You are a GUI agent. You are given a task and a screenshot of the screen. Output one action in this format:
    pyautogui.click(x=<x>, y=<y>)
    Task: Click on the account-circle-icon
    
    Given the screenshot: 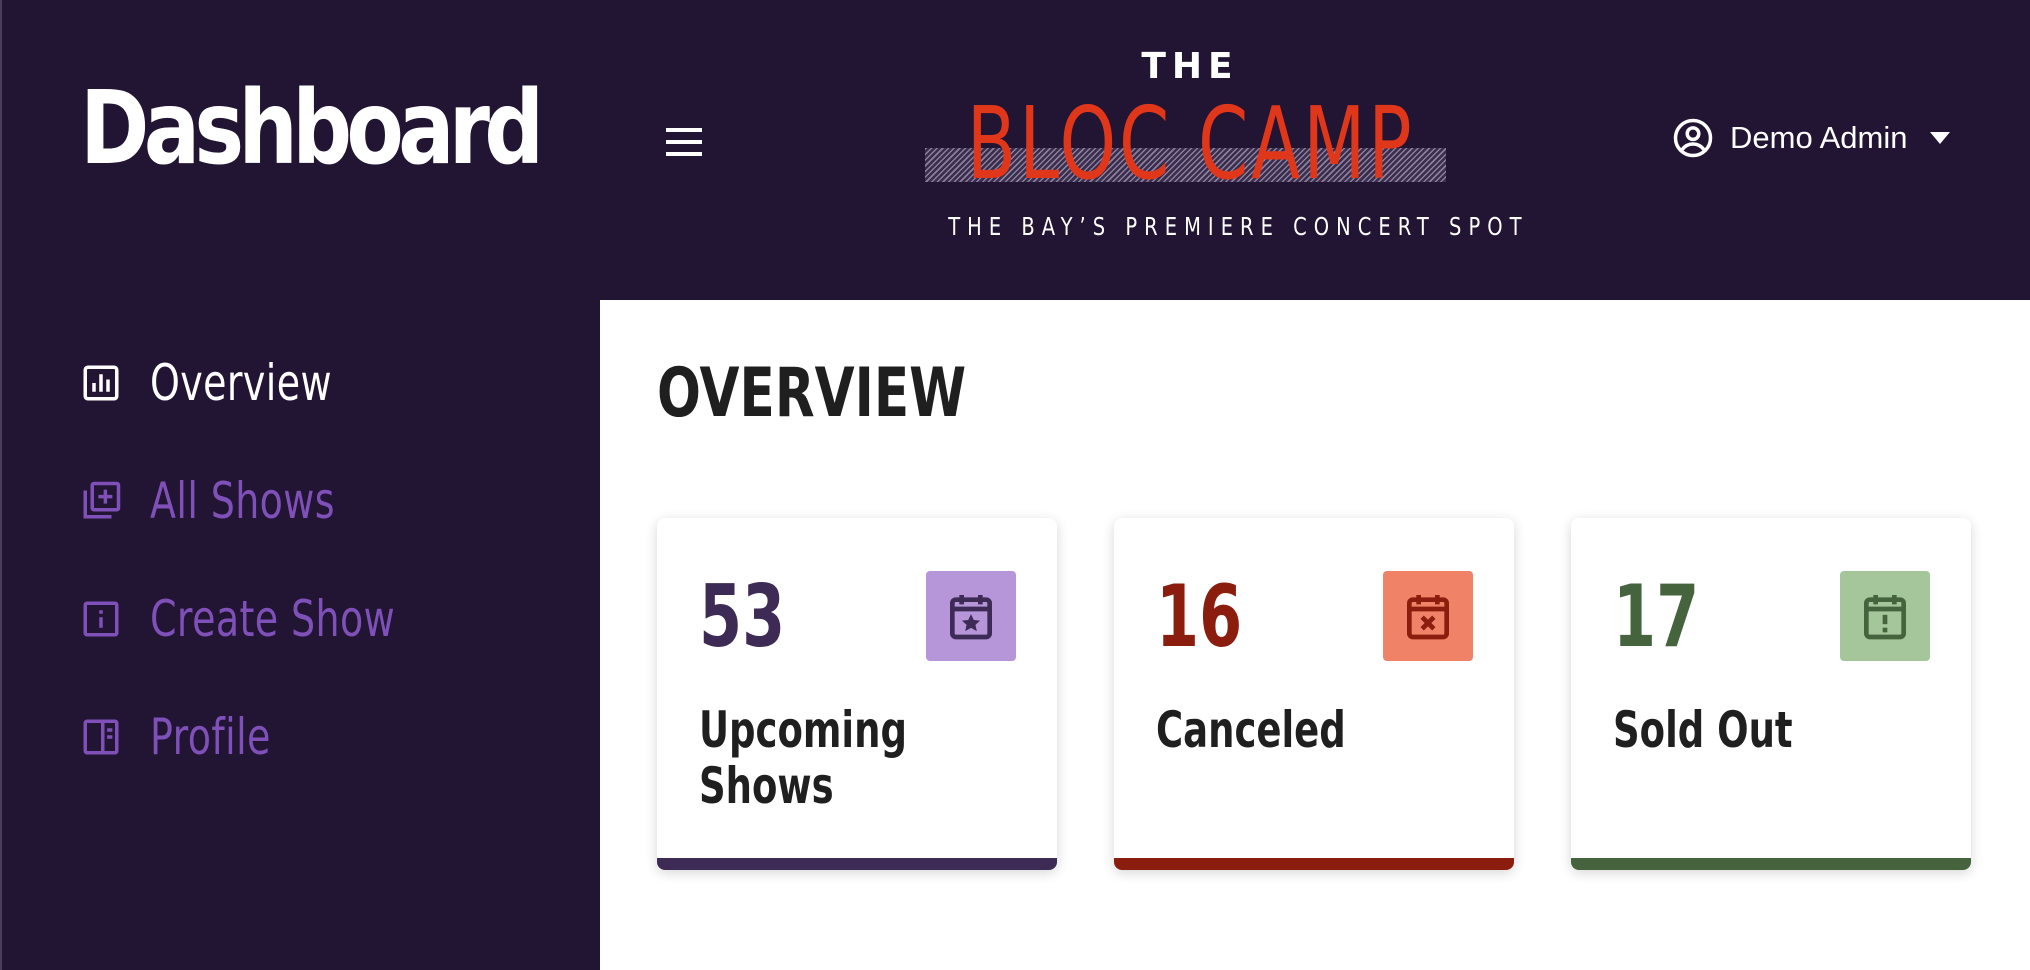 What is the action you would take?
    pyautogui.click(x=1693, y=138)
    